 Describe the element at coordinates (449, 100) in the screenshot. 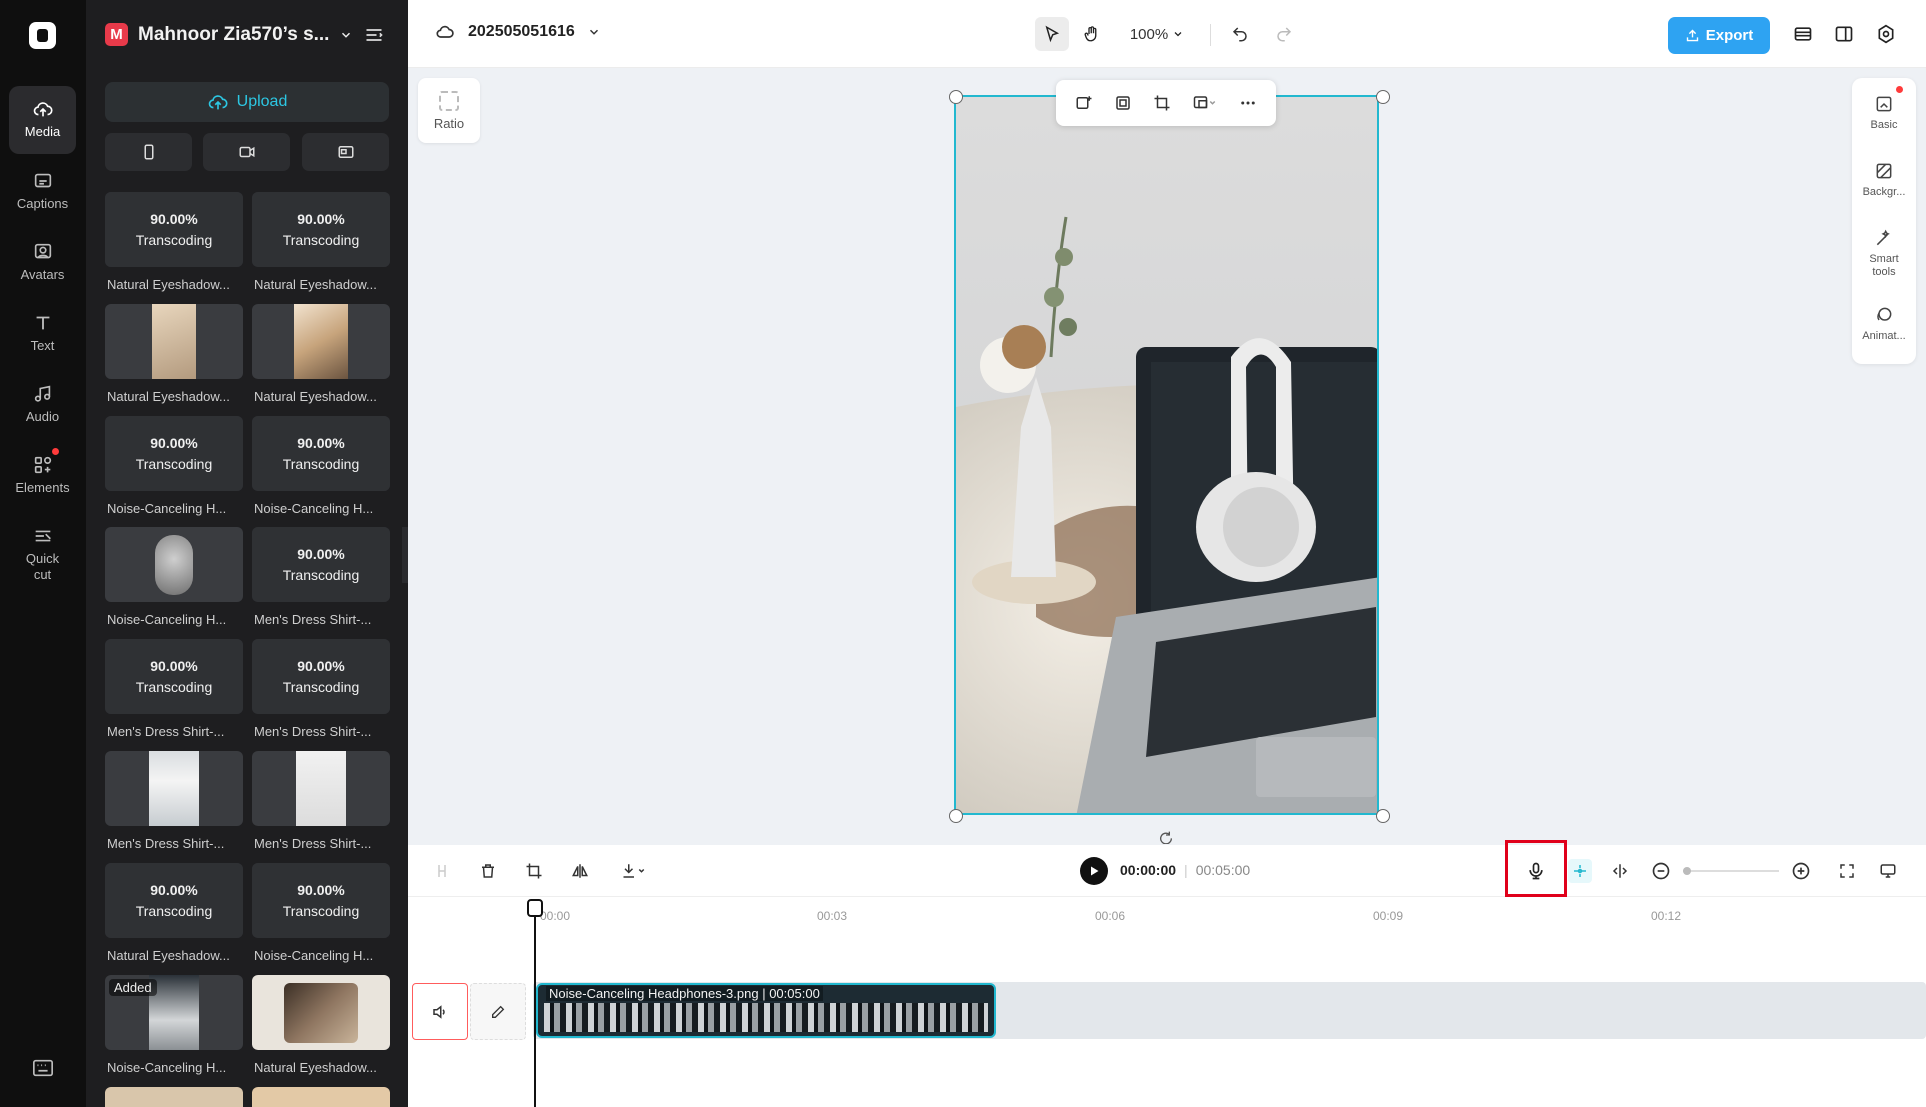

I see `ratio-icon` at that location.